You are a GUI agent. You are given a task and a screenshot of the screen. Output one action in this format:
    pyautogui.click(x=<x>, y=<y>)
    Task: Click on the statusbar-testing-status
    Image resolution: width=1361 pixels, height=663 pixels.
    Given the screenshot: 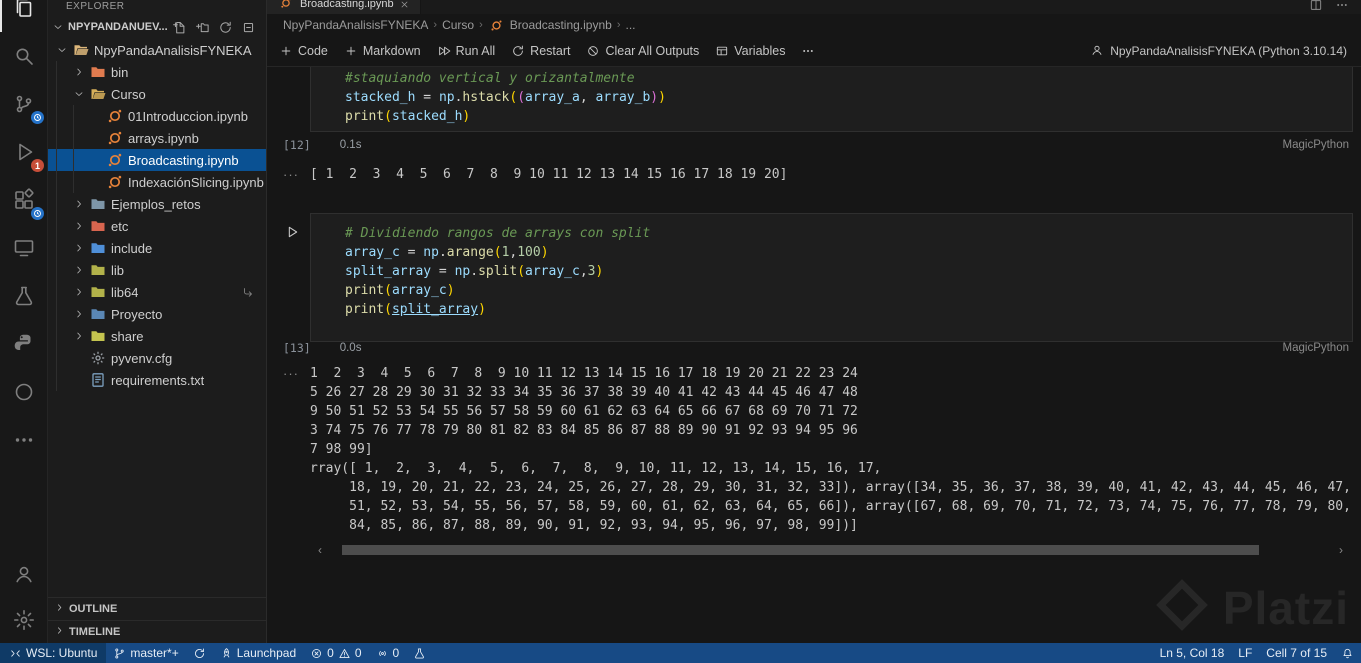 What is the action you would take?
    pyautogui.click(x=419, y=653)
    